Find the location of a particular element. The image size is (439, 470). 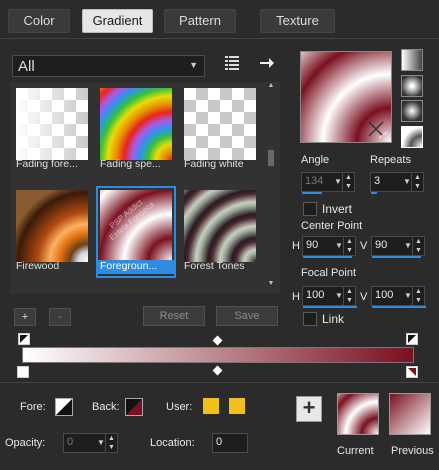

library-item-label: Forest Tones is located at coordinates (214, 266).